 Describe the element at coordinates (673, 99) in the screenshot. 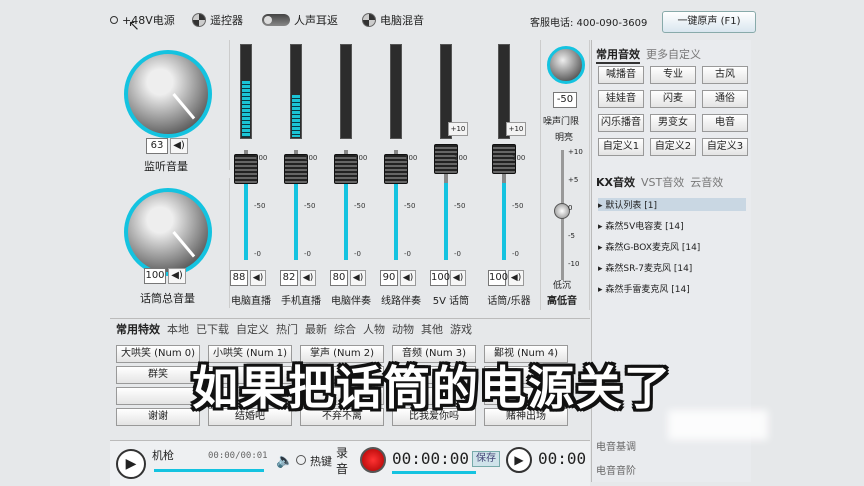

I see `effect-button: 闪麦` at that location.